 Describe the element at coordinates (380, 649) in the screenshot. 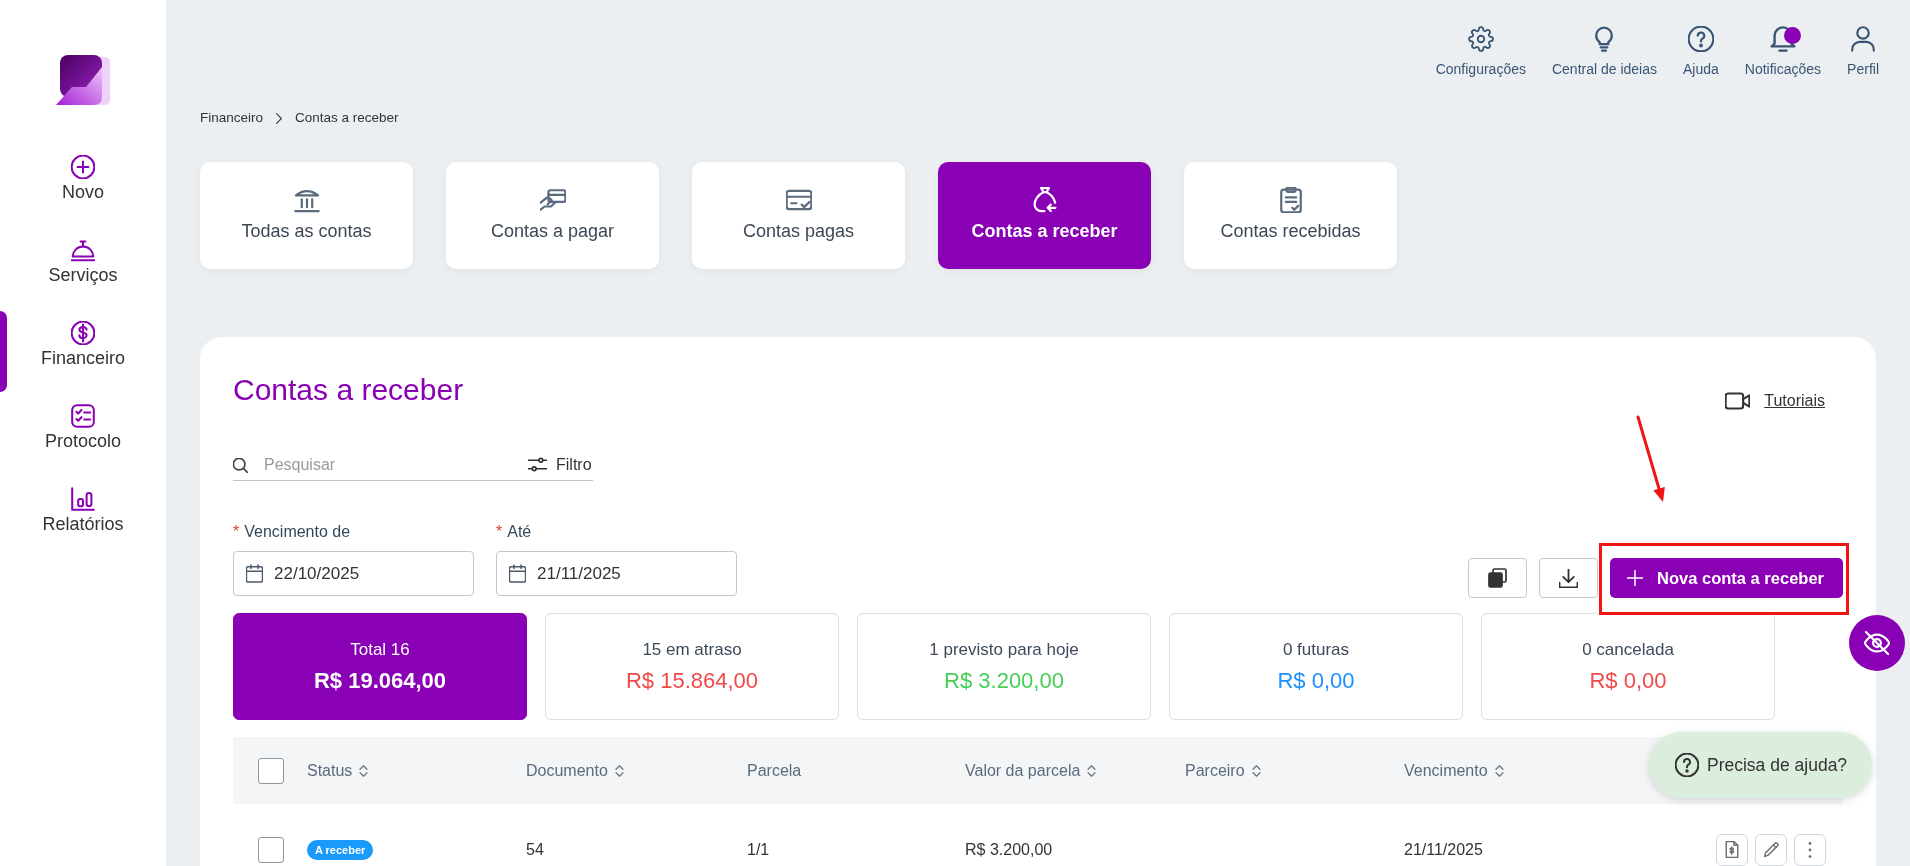

I see `summary-label: Total 16` at that location.